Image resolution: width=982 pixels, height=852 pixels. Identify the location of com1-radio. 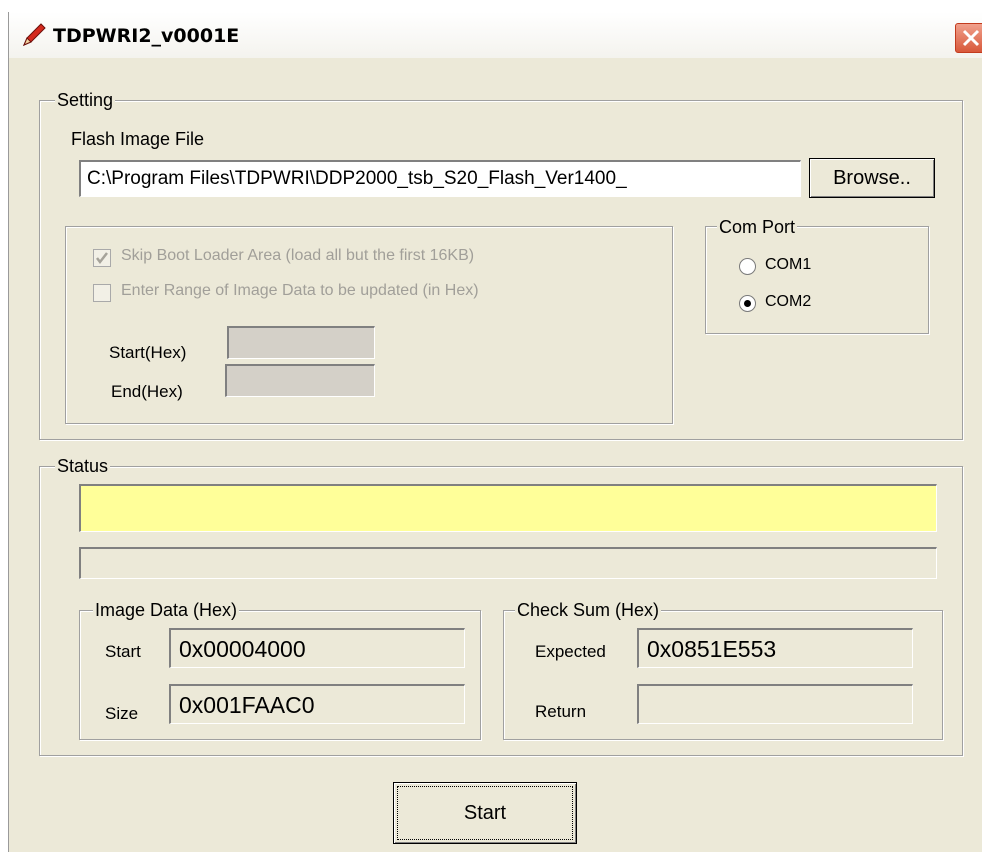
(747, 266).